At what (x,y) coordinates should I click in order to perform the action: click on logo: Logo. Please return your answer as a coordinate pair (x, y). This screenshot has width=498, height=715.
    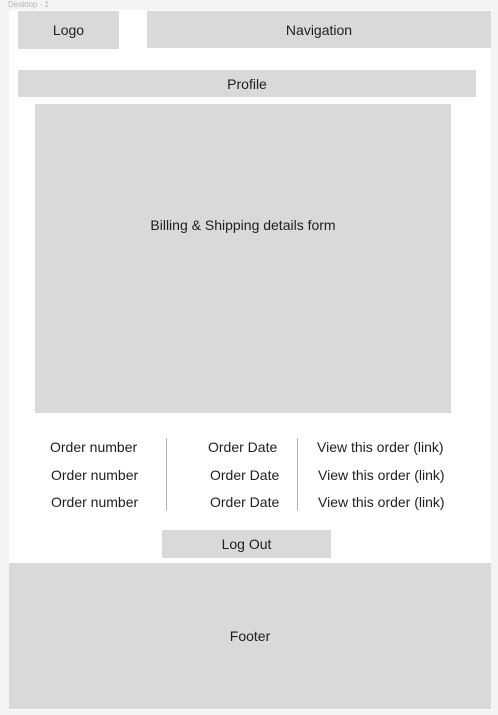
    Looking at the image, I should click on (68, 30).